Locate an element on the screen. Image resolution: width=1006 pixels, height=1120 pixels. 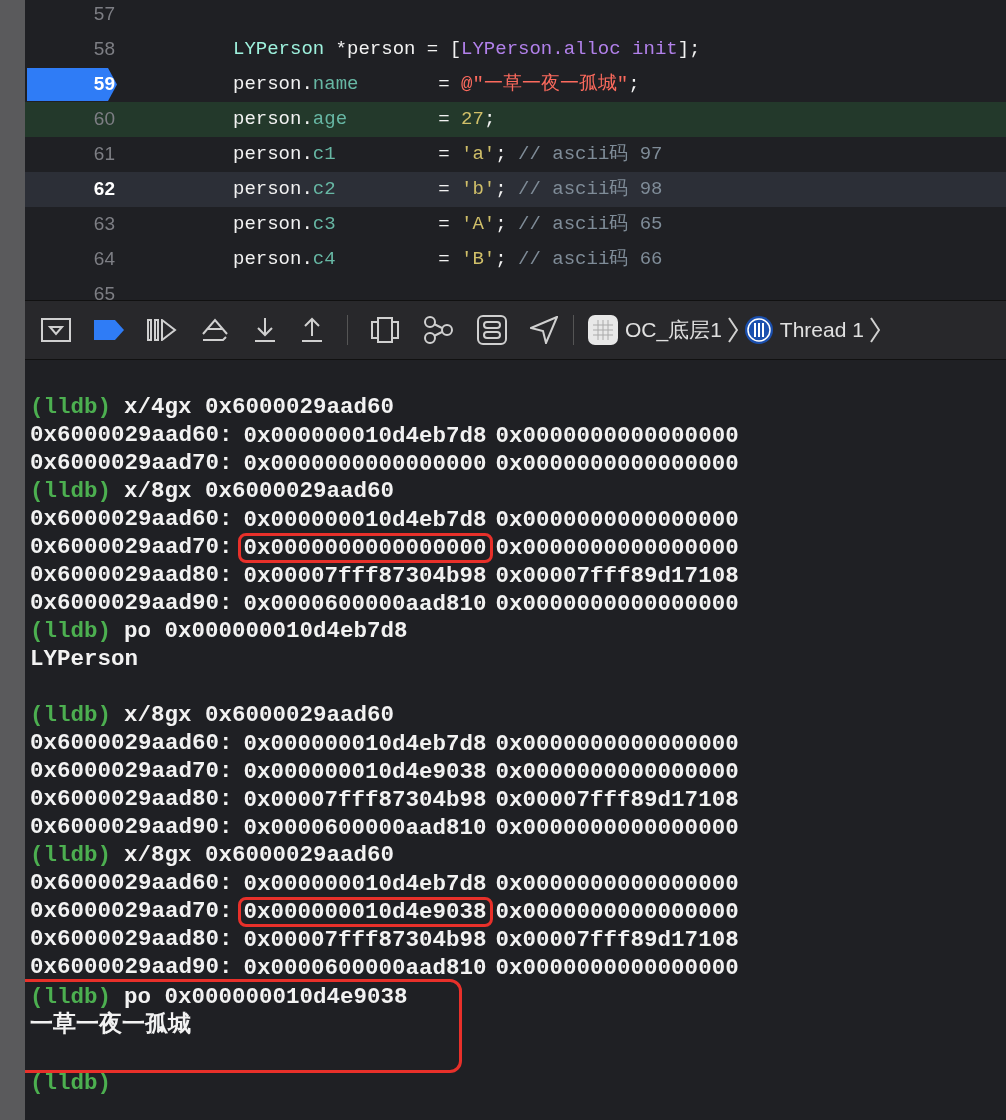
code-line: person.c2 = 'b'; // ascii码 98 is located at coordinates (448, 190).